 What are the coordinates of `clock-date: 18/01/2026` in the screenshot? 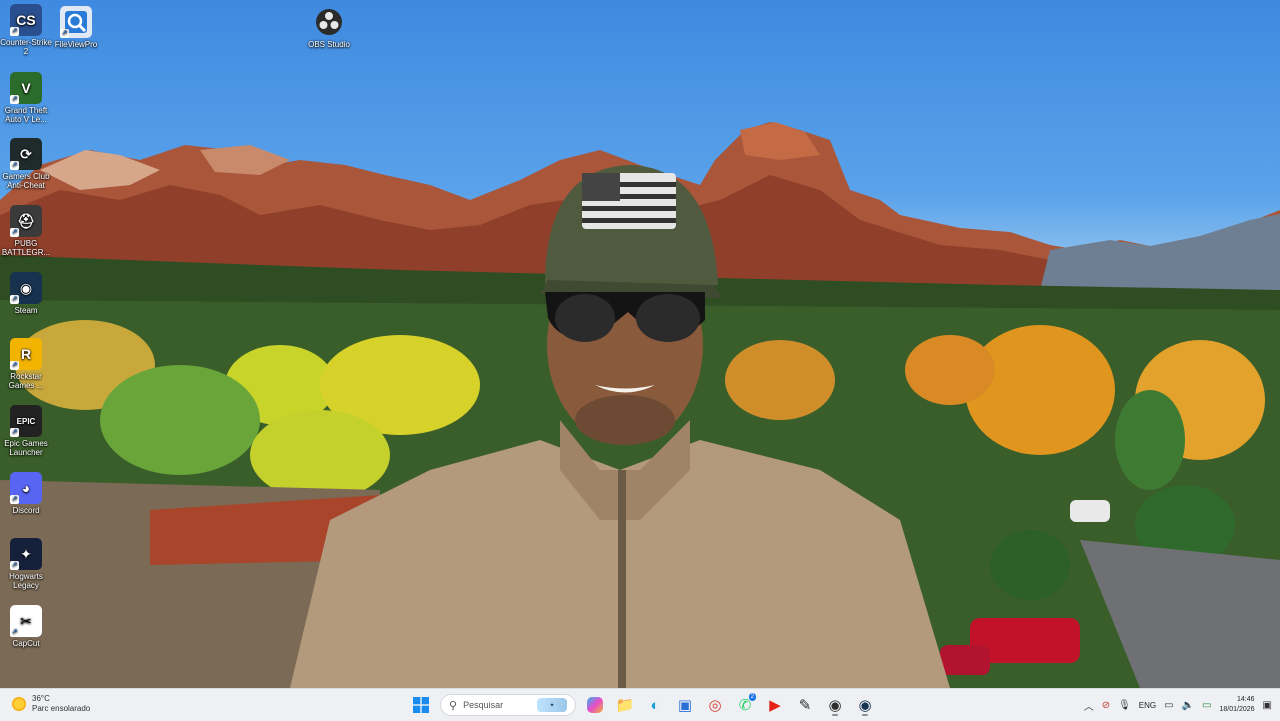 It's located at (1237, 709).